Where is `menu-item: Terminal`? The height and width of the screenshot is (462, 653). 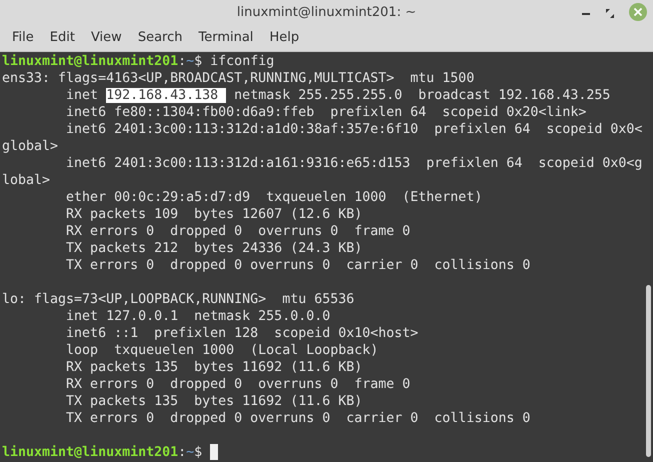
menu-item: Terminal is located at coordinates (226, 38).